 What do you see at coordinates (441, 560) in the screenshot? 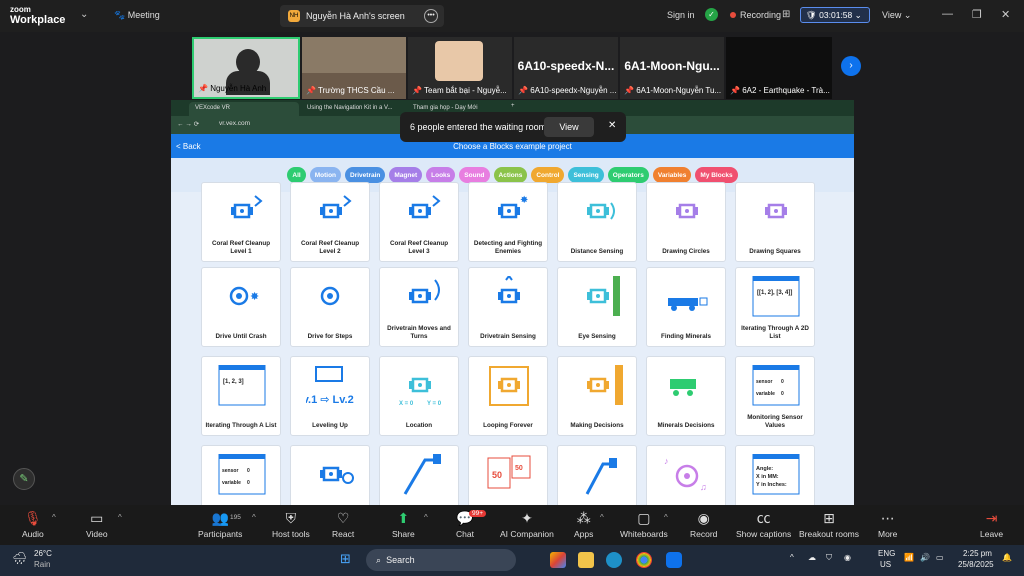
I see `taskbar-search: ⌕ Search` at bounding box center [441, 560].